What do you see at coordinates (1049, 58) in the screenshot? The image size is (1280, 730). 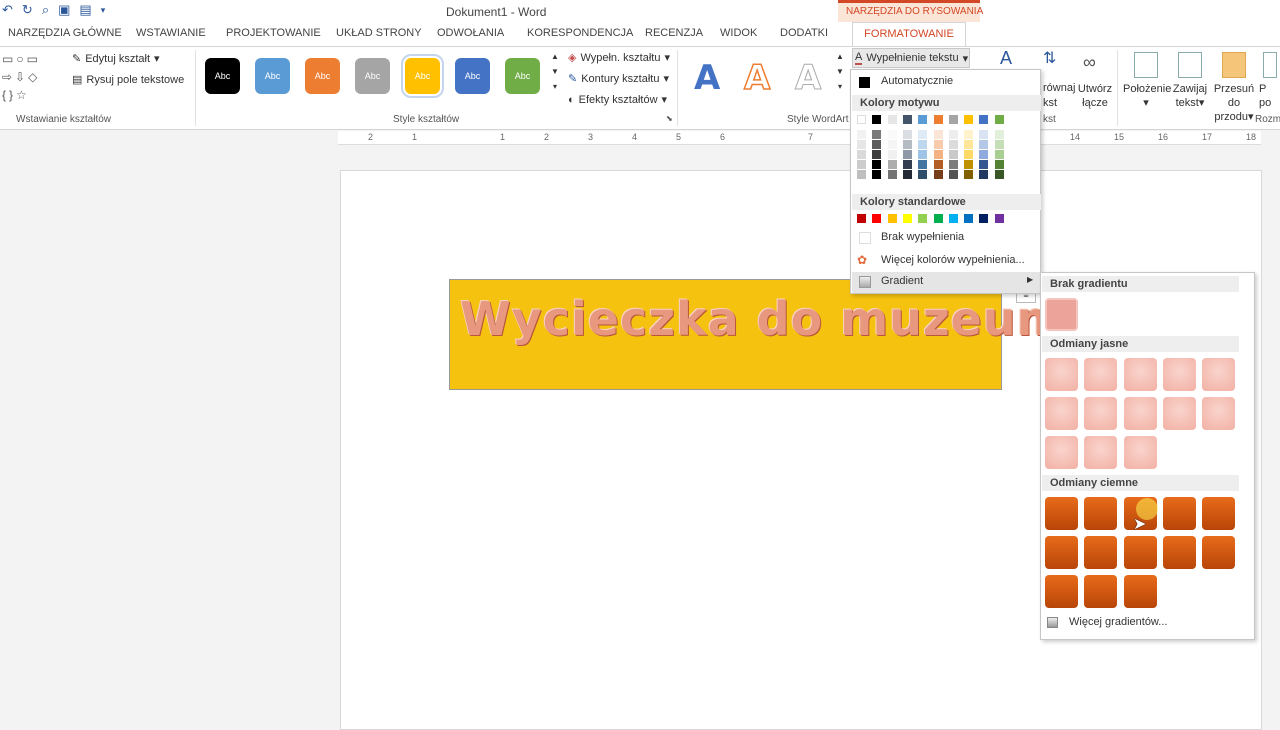 I see `align-text-icon: ⇅` at bounding box center [1049, 58].